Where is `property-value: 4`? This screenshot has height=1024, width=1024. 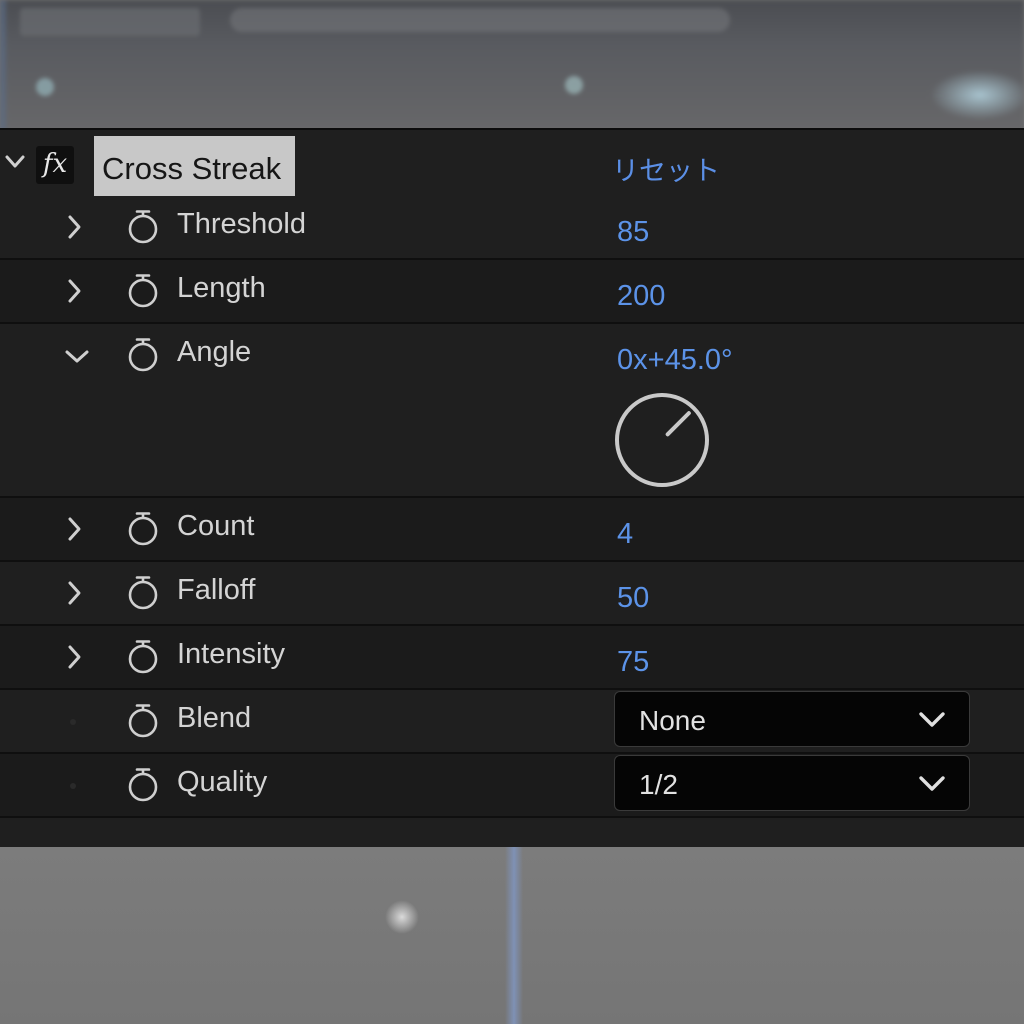
property-value: 4 is located at coordinates (625, 534).